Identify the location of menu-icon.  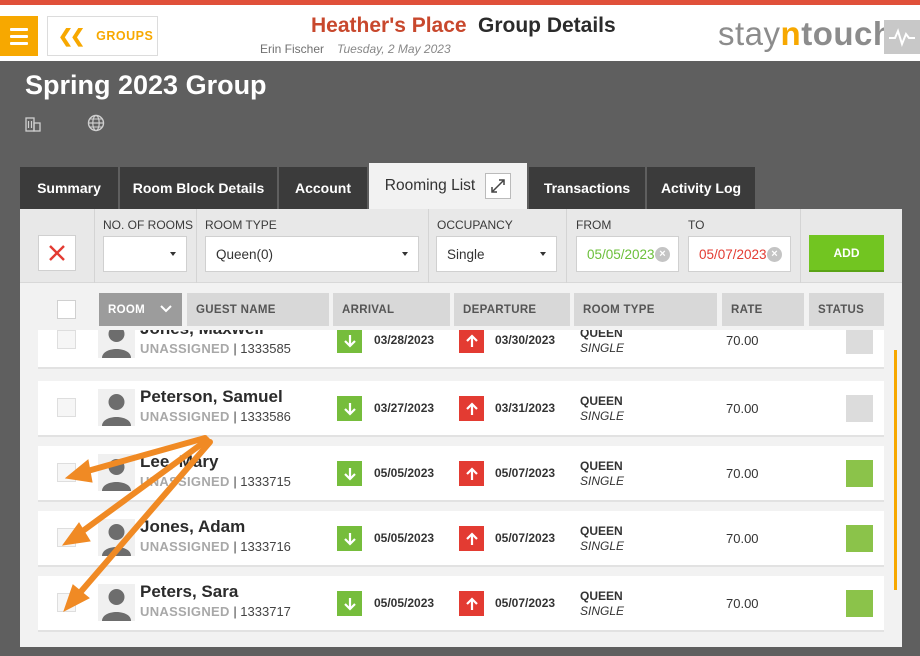
(19, 36).